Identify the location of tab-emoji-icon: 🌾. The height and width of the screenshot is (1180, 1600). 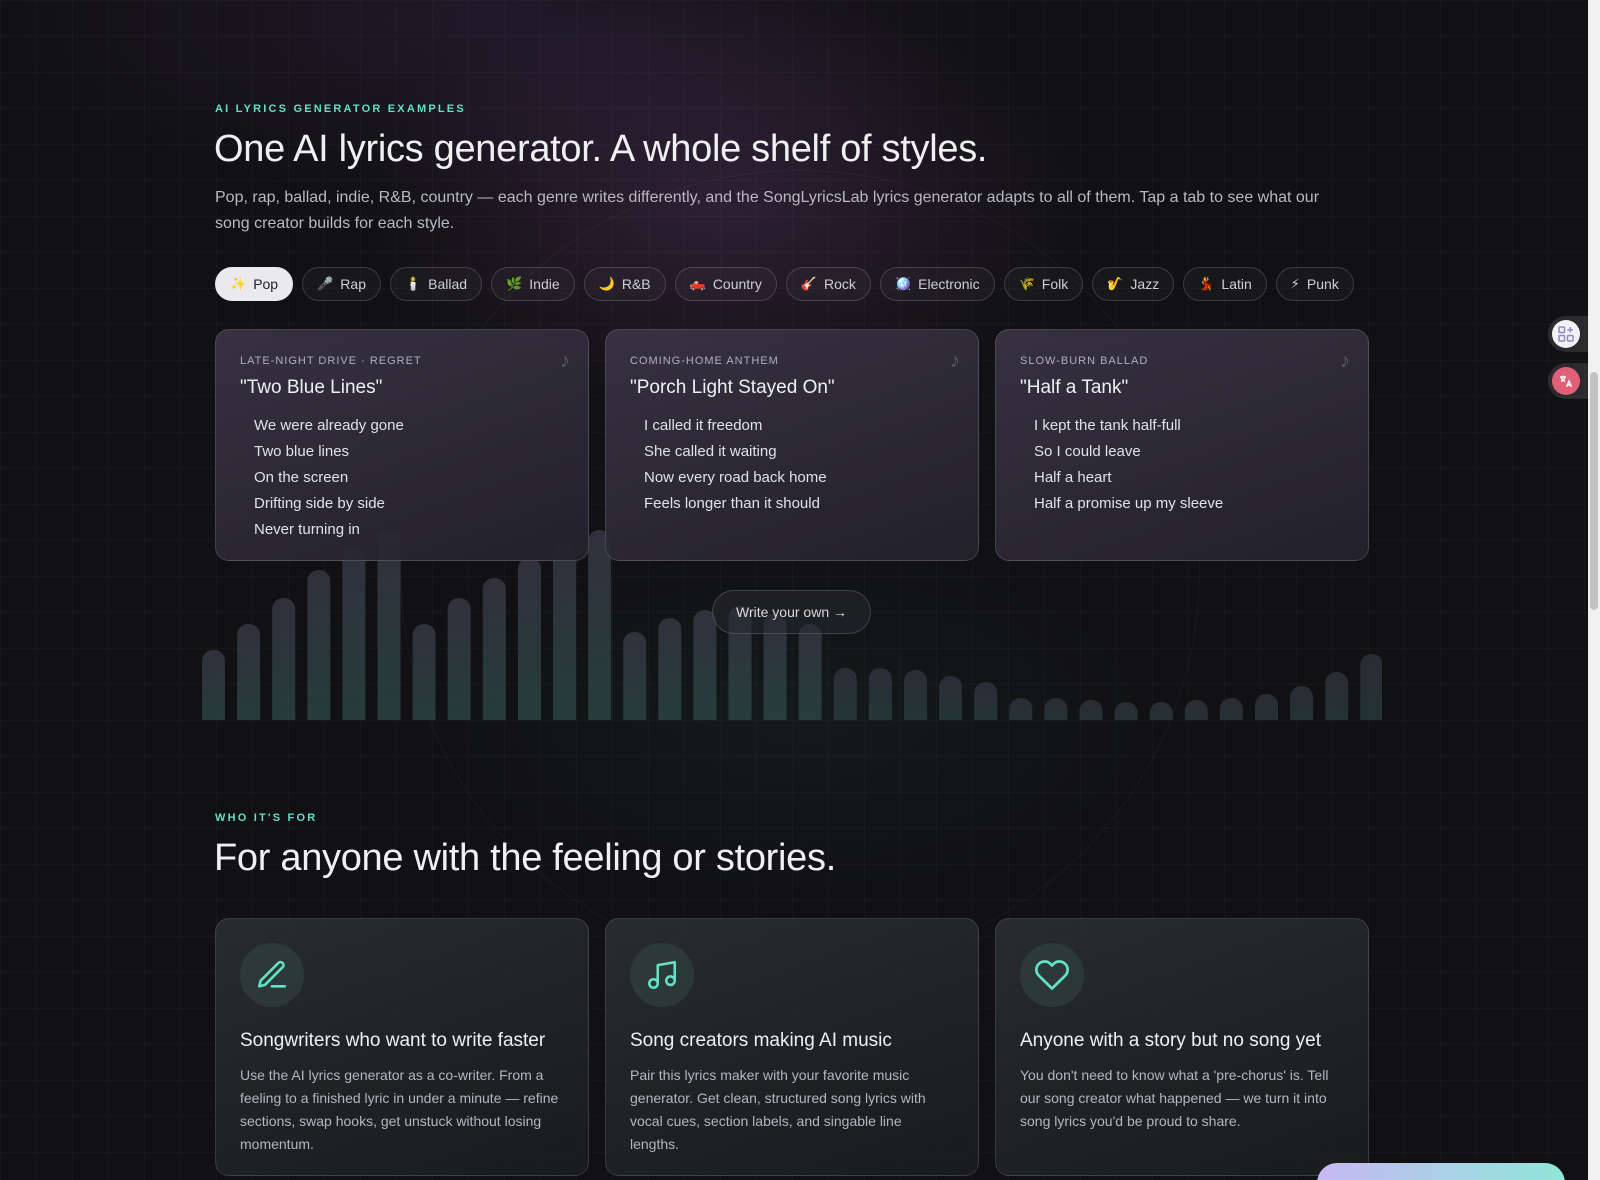
(1026, 283).